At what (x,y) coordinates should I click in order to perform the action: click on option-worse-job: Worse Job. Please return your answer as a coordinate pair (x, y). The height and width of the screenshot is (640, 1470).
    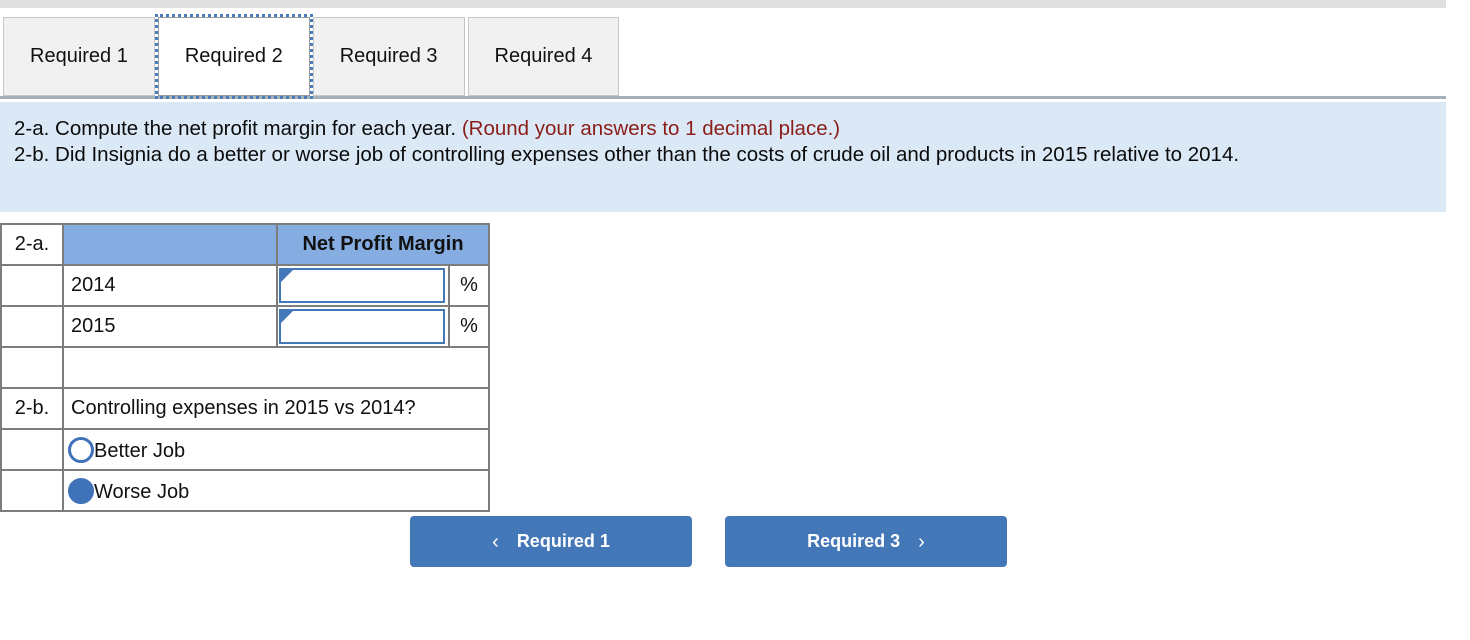
    Looking at the image, I should click on (276, 490).